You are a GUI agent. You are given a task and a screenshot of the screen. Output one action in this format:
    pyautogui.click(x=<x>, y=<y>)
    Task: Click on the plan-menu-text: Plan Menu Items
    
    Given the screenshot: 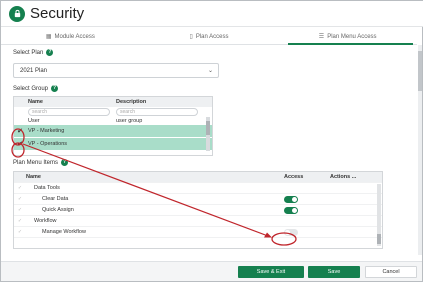 What is the action you would take?
    pyautogui.click(x=36, y=162)
    